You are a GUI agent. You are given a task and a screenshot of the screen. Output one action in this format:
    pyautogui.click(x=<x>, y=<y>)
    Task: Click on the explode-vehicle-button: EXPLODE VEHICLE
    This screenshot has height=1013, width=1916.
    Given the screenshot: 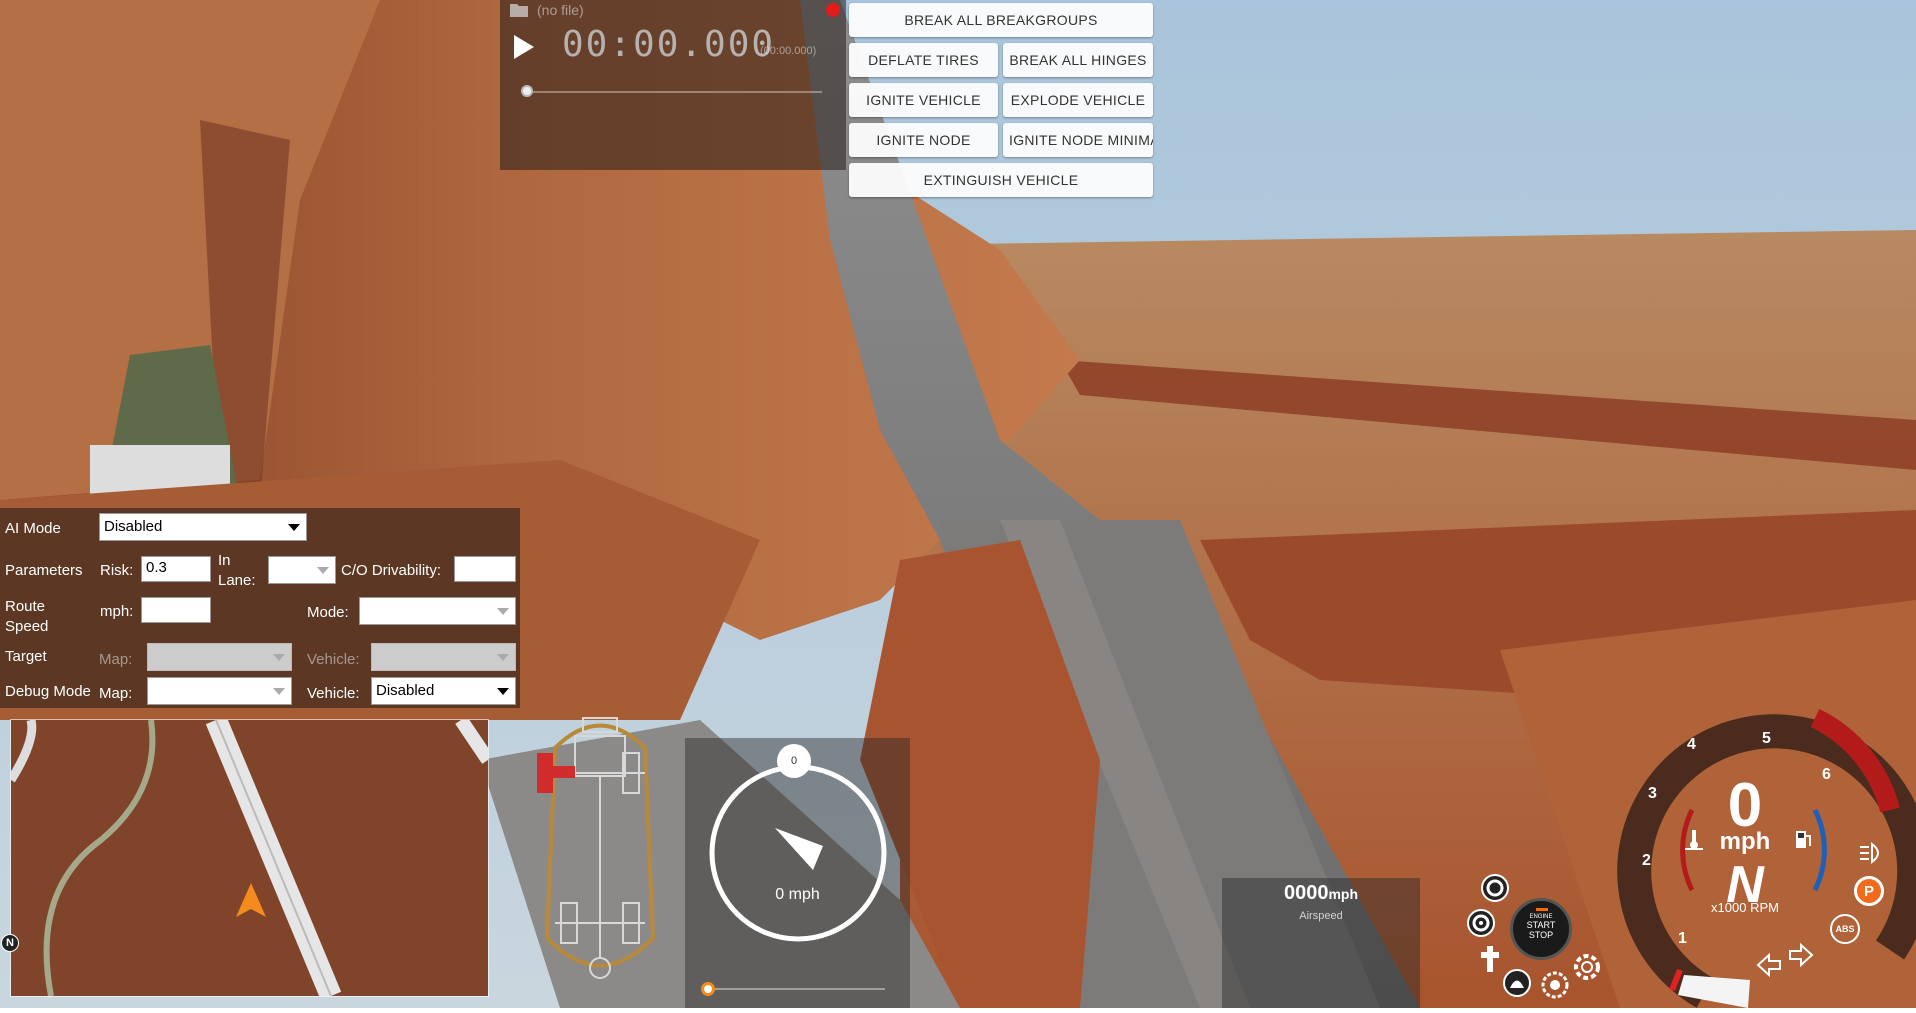 What is the action you would take?
    pyautogui.click(x=1078, y=100)
    